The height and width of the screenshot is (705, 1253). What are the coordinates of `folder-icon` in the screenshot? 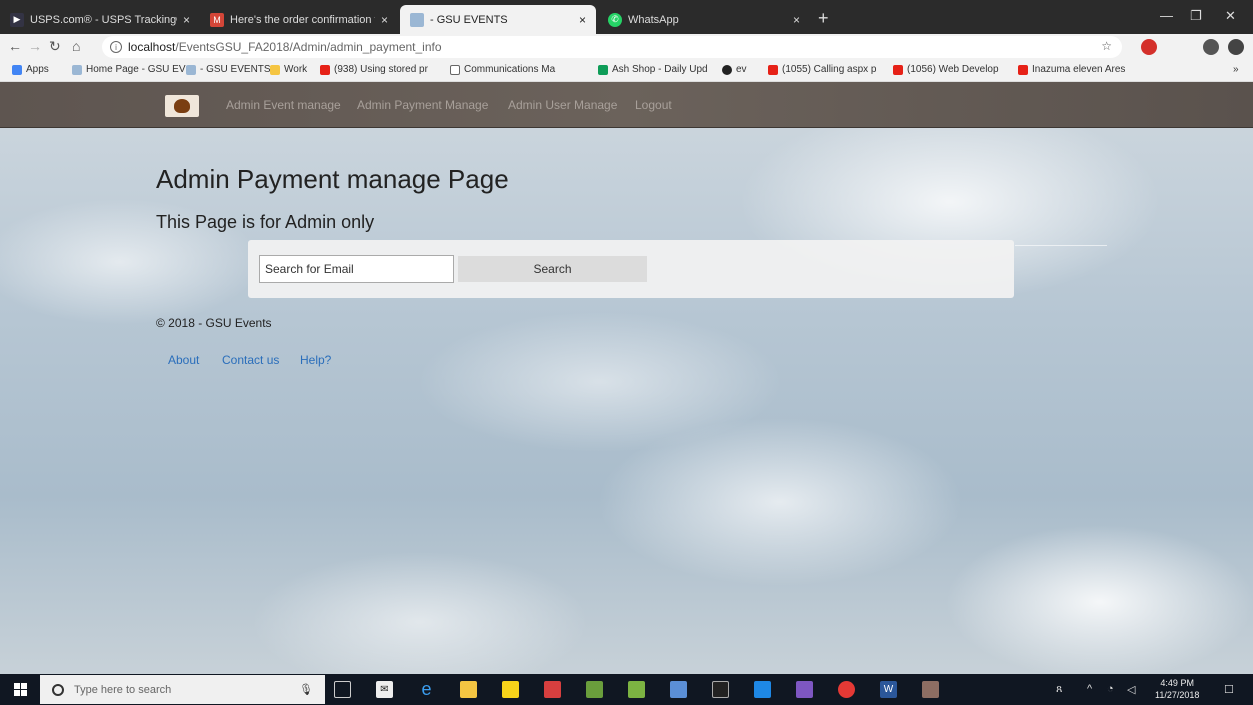 It's located at (275, 69).